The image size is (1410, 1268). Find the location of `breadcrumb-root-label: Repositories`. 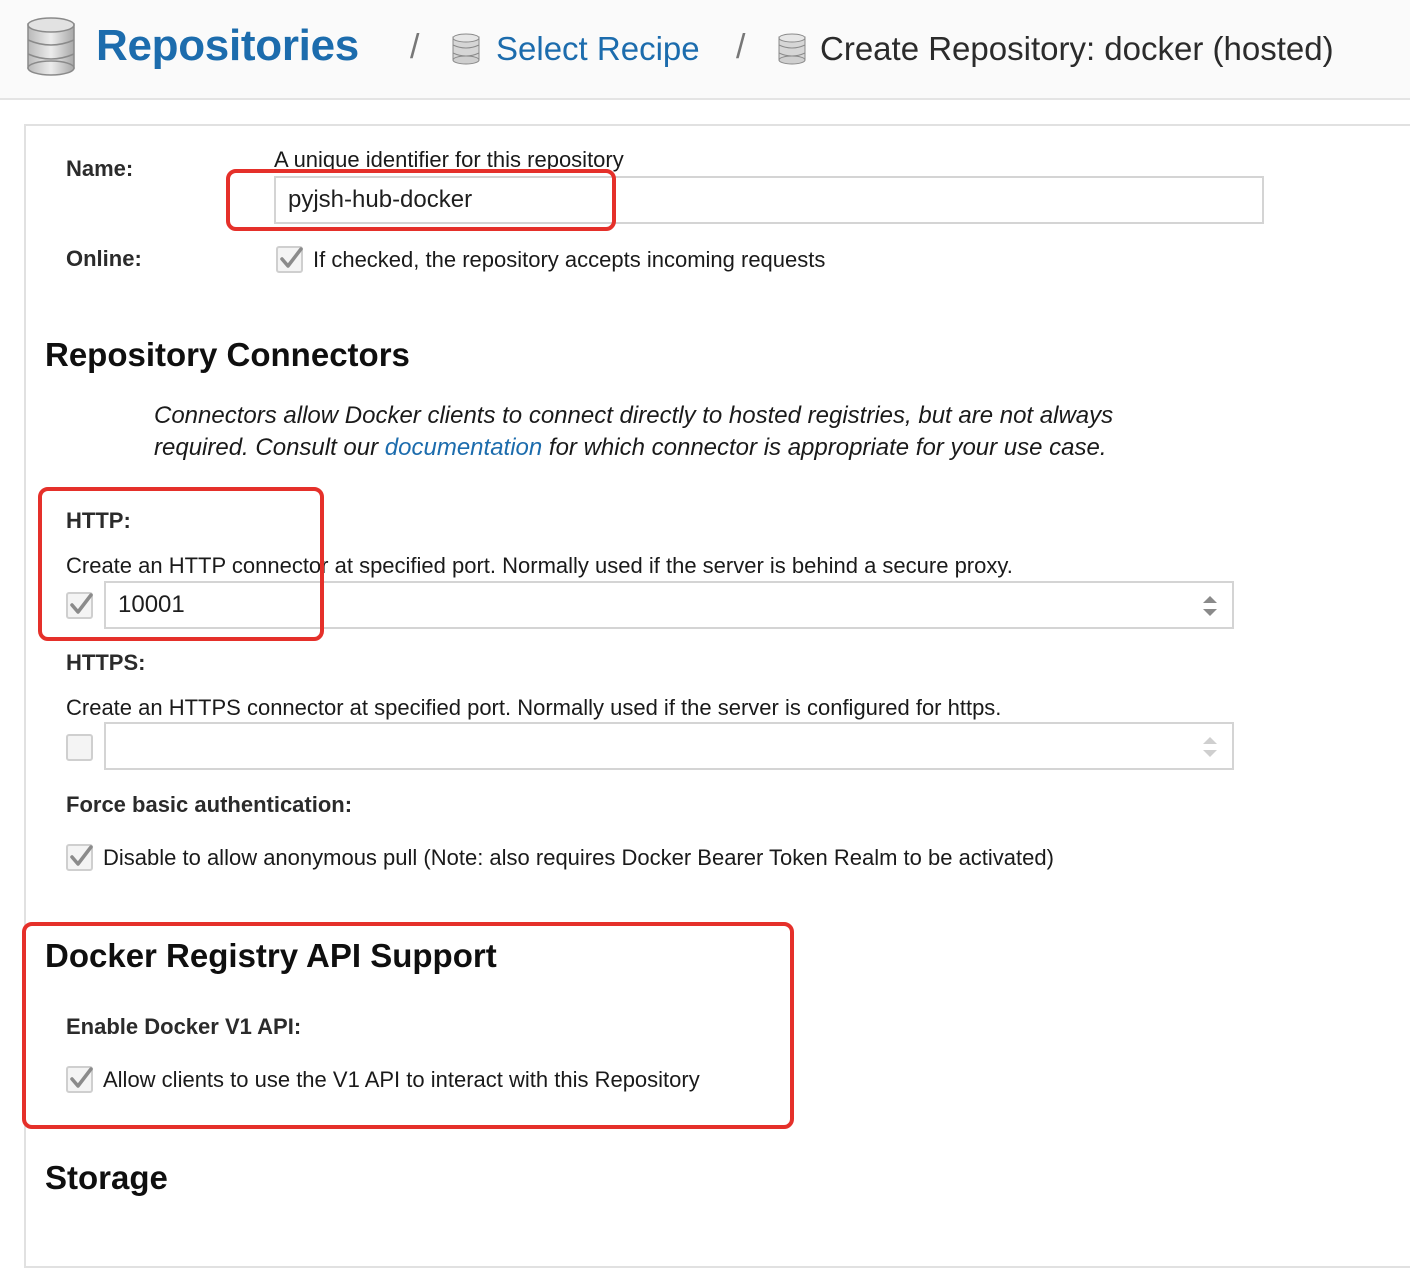

breadcrumb-root-label: Repositories is located at coordinates (227, 46).